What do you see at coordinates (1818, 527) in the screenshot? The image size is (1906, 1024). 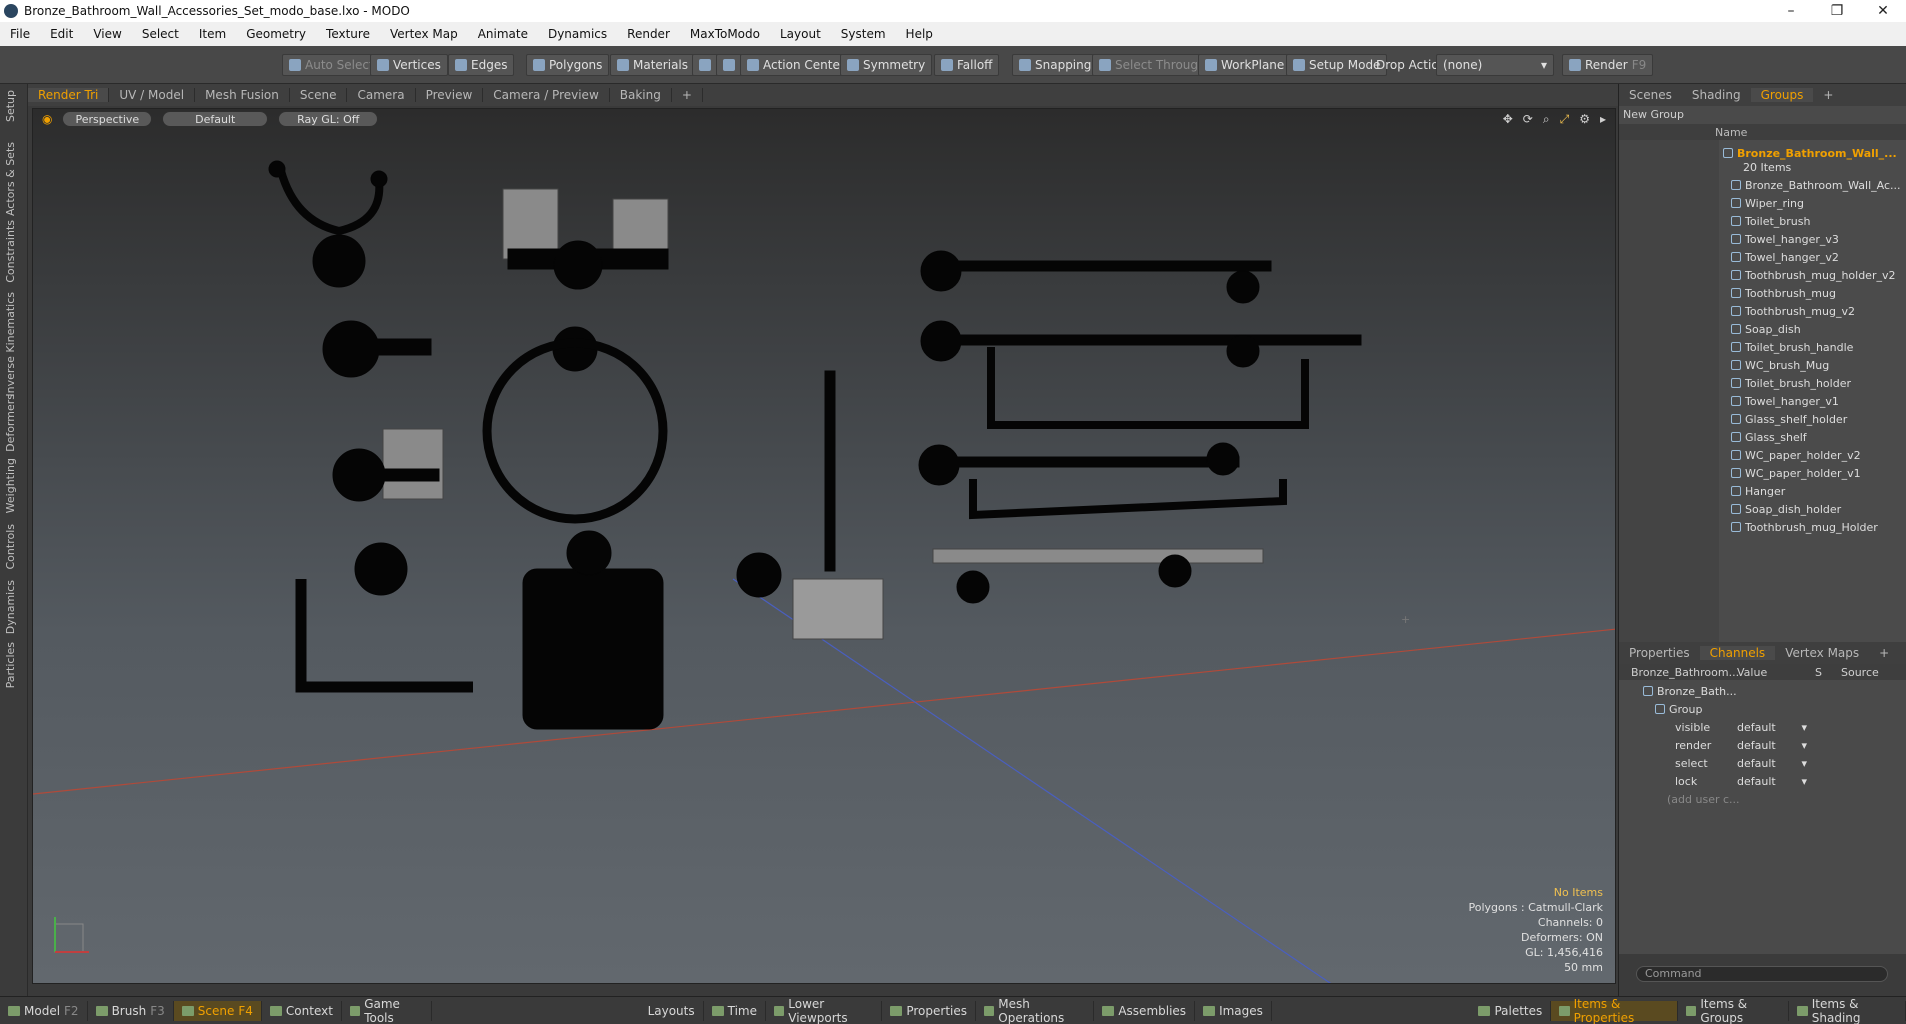 I see `group-list-item: Toothbrush_mug_Holder` at bounding box center [1818, 527].